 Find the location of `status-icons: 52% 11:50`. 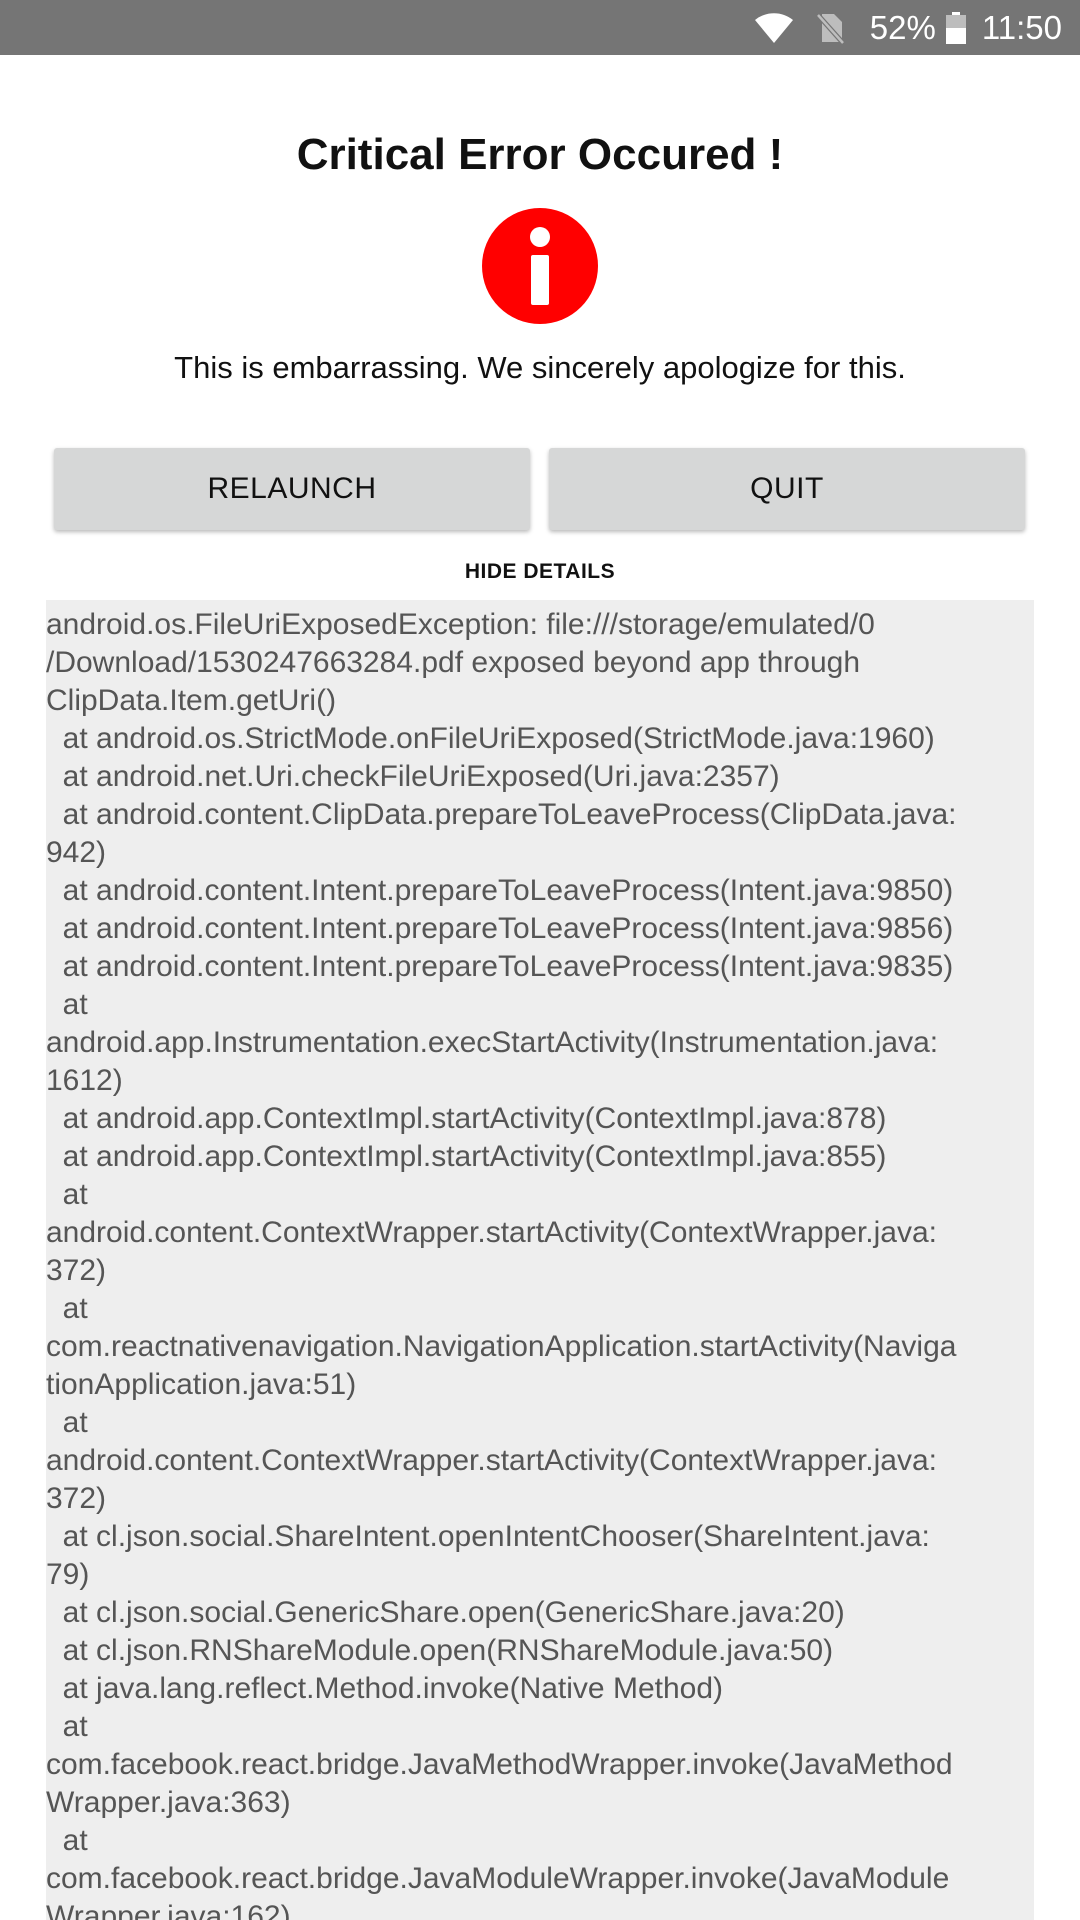

status-icons: 52% 11:50 is located at coordinates (908, 27).